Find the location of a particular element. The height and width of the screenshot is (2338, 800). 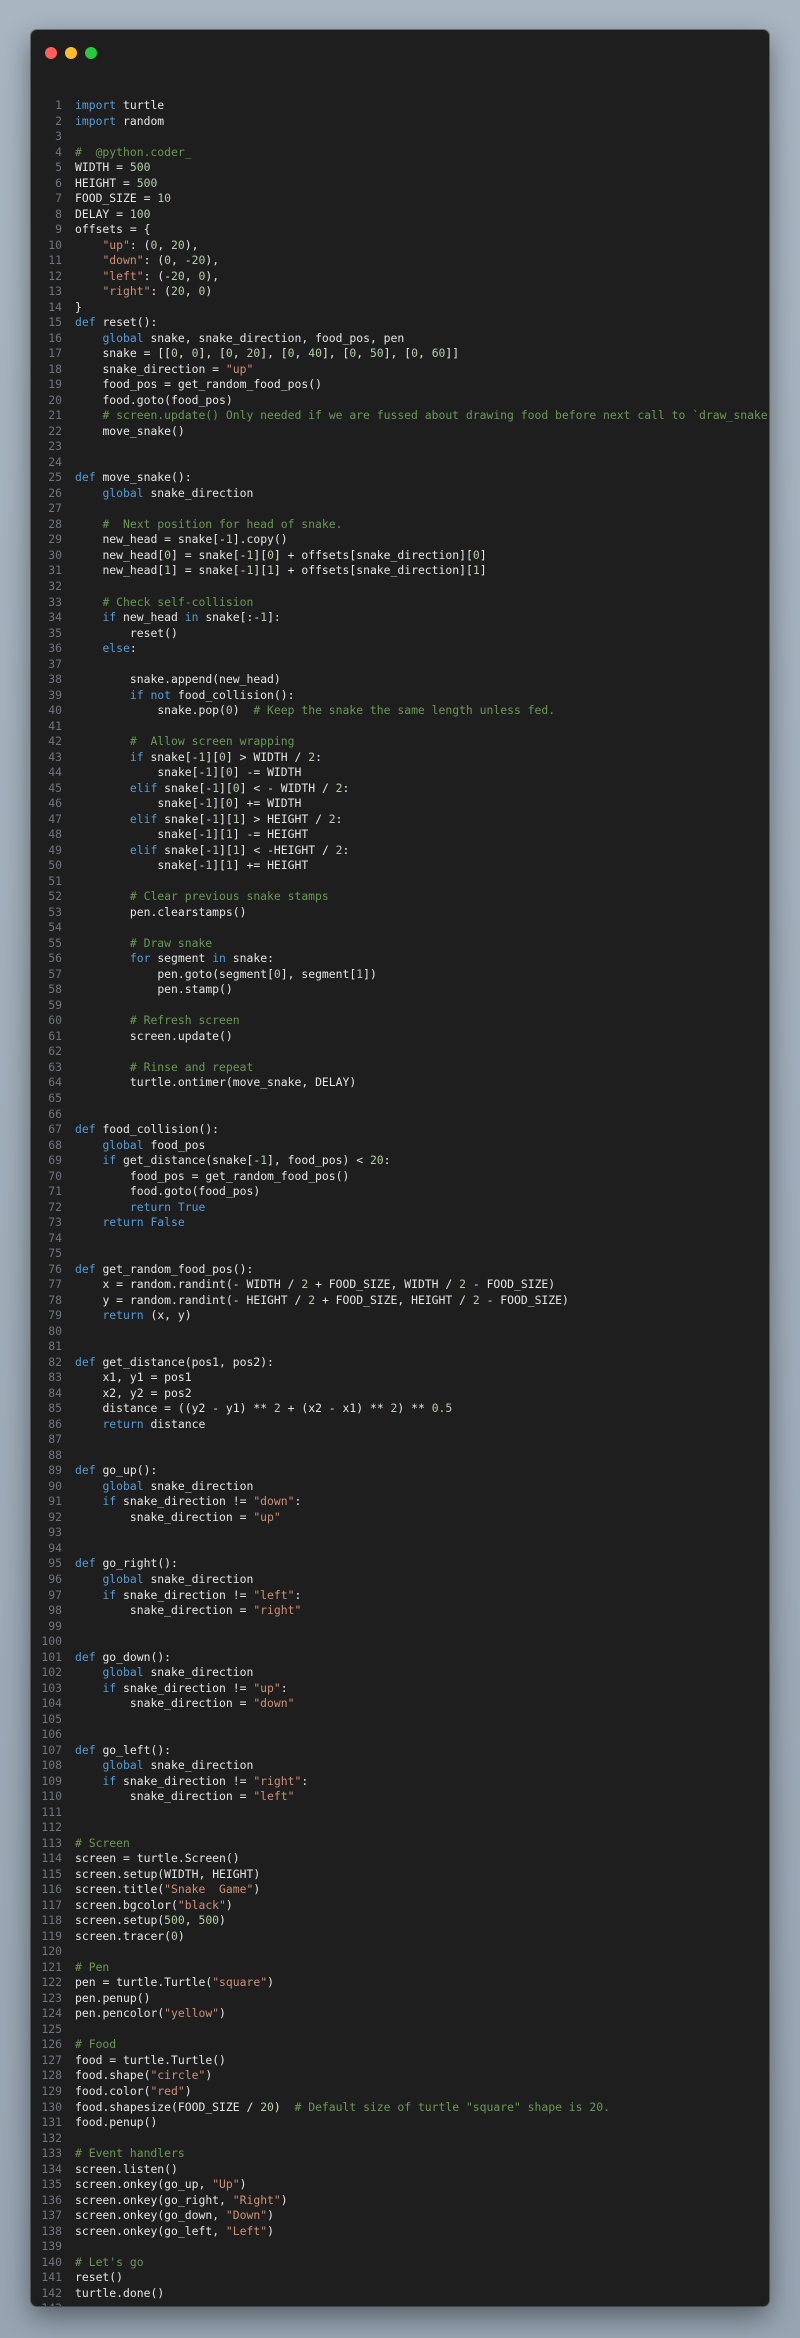

code-line: 54 is located at coordinates (400, 928).